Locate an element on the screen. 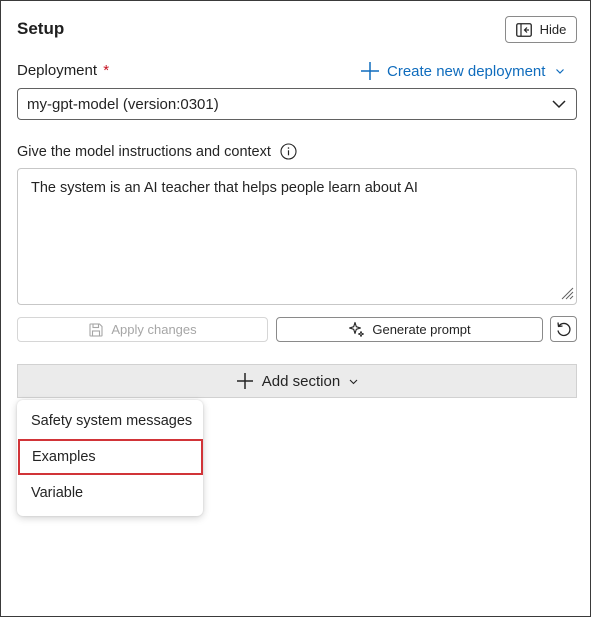 The image size is (591, 617). panel-title: Setup is located at coordinates (41, 28).